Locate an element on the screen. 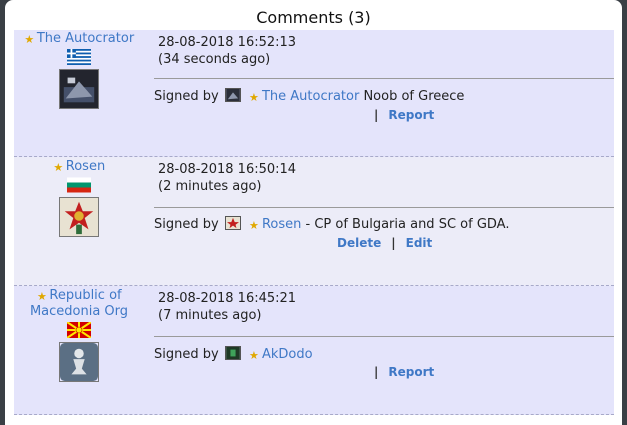  signature-message: - CP of Bulgaria and SC of GDA. is located at coordinates (405, 224).